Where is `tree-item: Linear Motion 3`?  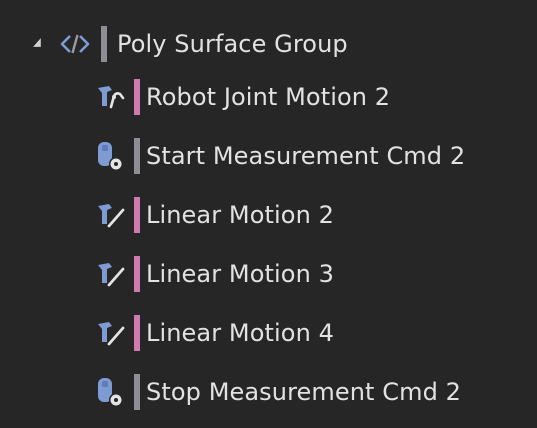
tree-item: Linear Motion 3 is located at coordinates (268, 274).